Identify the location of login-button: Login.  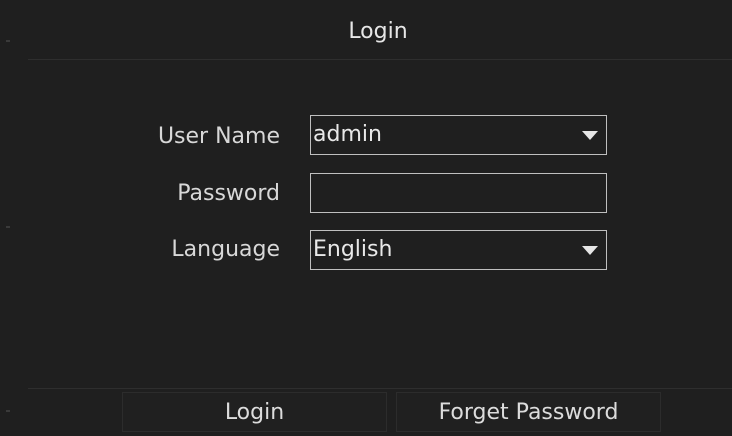
(254, 412).